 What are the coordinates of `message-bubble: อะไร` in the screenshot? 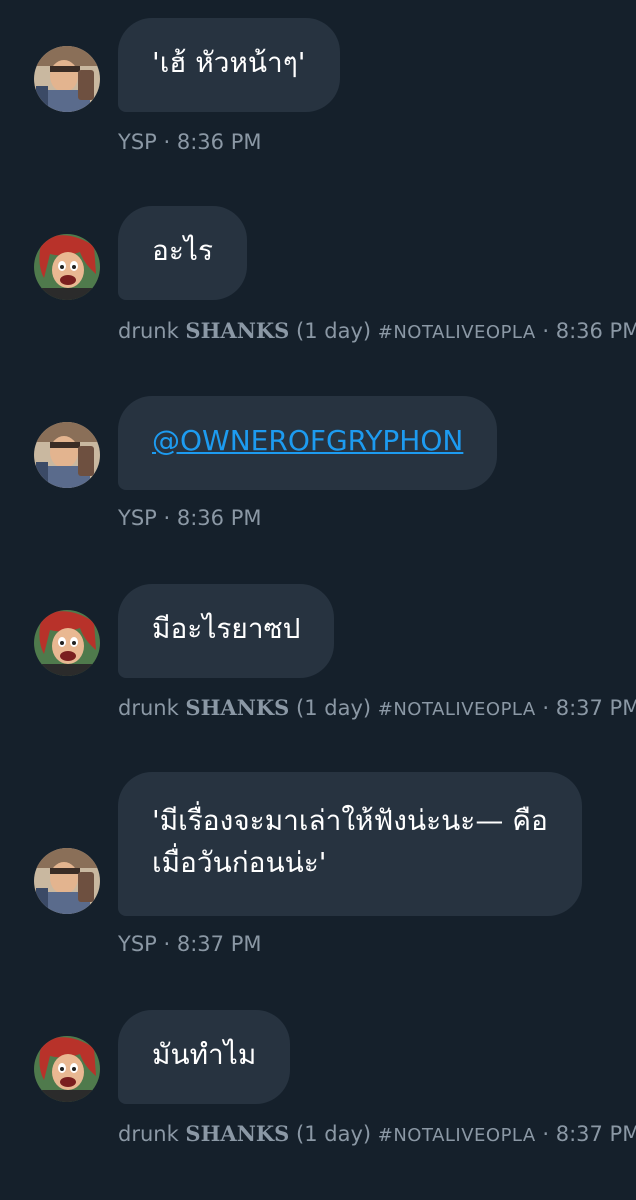 It's located at (182, 253).